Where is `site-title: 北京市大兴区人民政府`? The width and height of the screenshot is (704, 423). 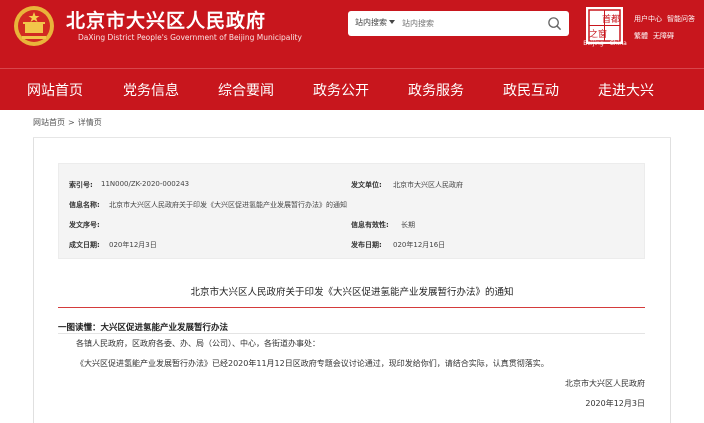
site-title: 北京市大兴区人民政府 is located at coordinates (166, 19).